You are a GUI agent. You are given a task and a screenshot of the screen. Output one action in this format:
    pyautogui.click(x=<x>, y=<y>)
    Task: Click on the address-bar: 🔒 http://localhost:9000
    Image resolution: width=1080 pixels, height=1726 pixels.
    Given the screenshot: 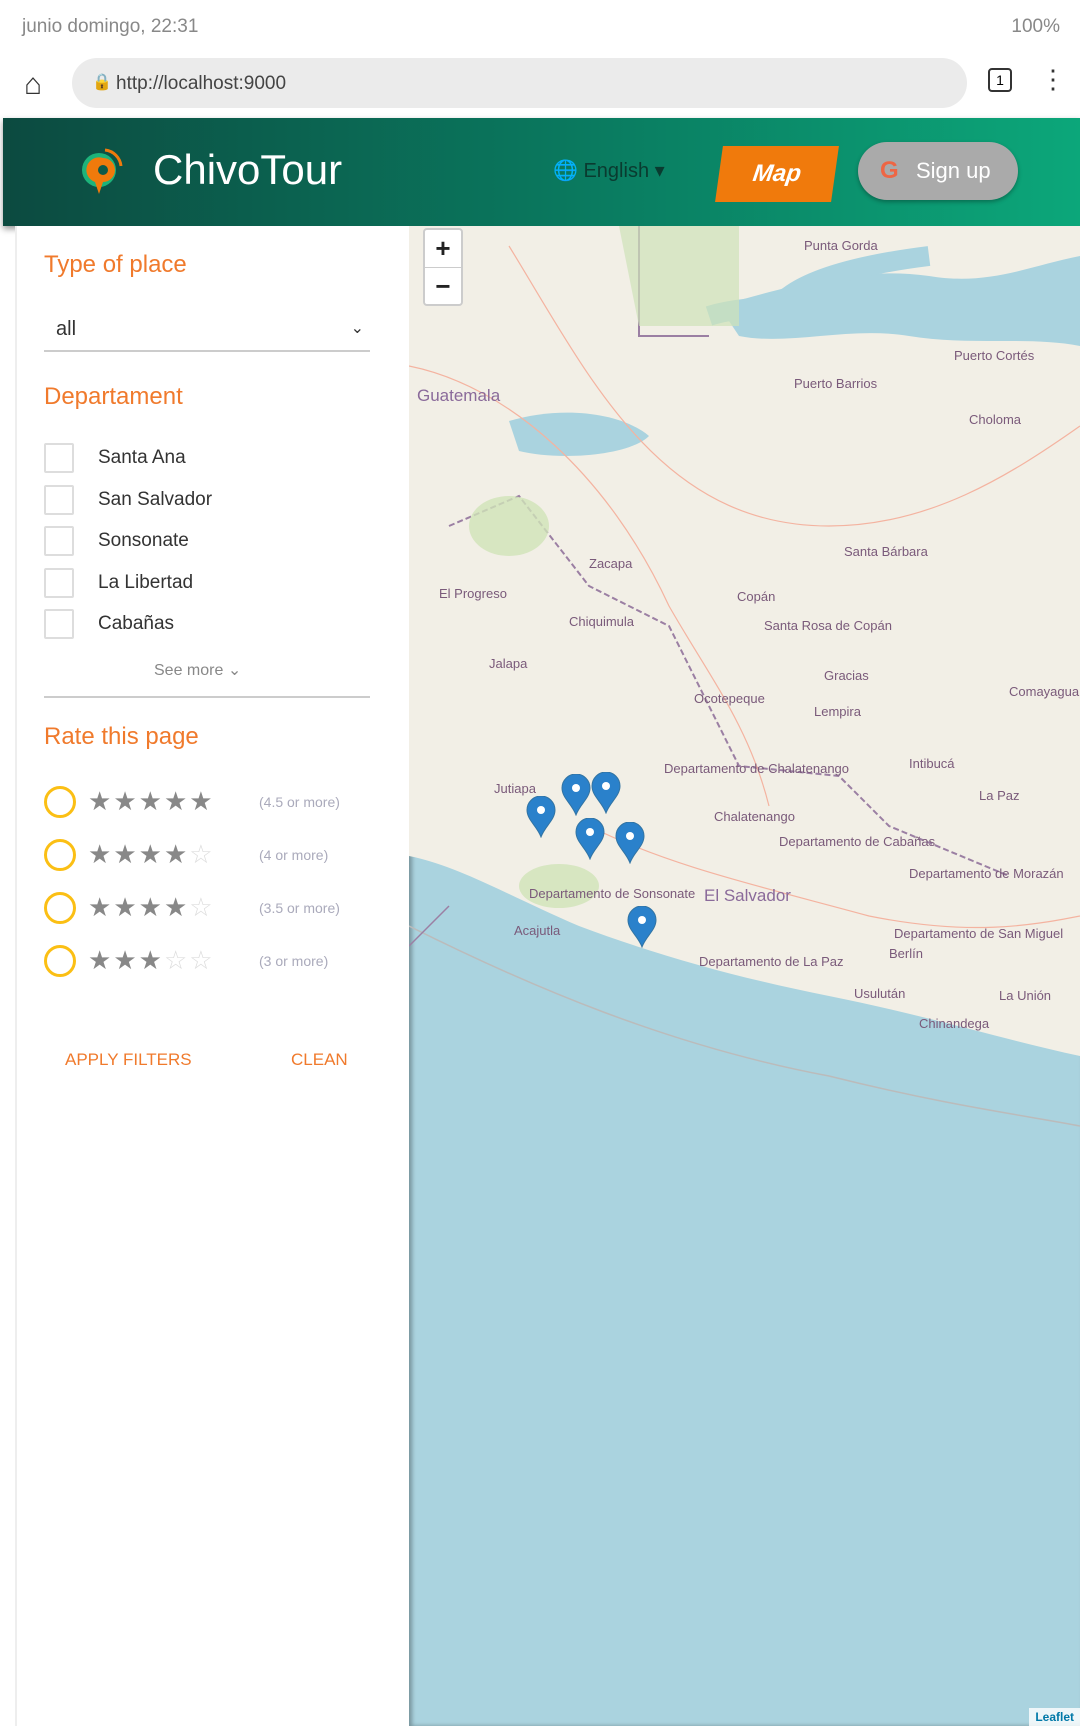 What is the action you would take?
    pyautogui.click(x=519, y=83)
    